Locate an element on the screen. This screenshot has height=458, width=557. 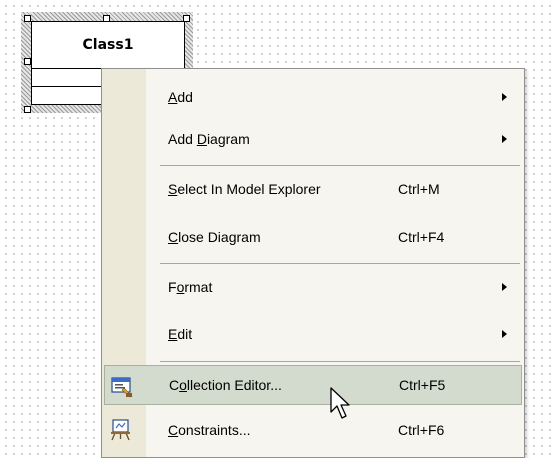
menu-item-label: Add is located at coordinates (180, 97).